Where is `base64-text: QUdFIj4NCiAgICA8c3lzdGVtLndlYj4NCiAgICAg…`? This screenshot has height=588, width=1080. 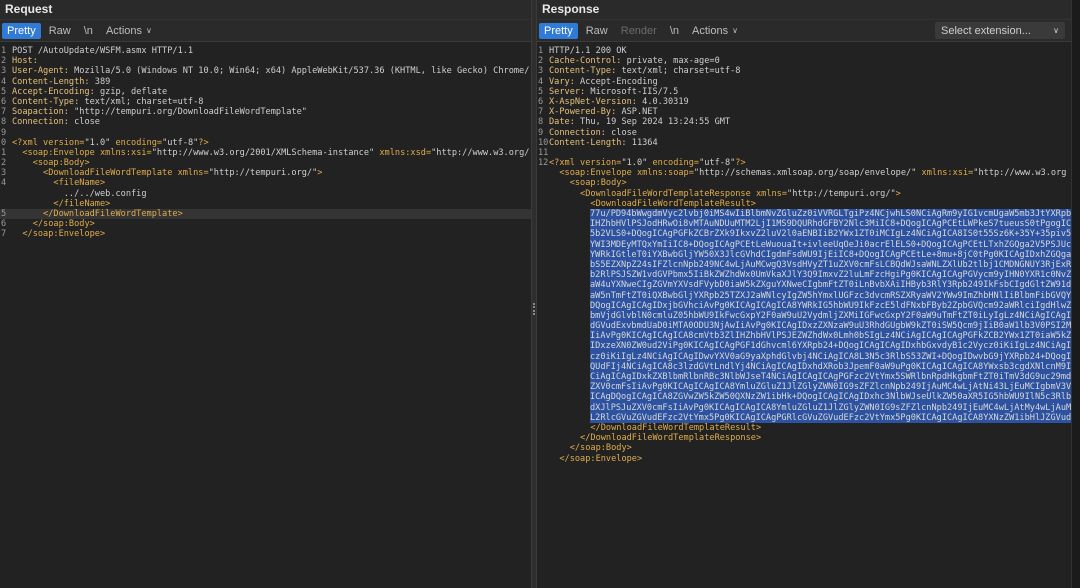
base64-text: QUdFIj4NCiAgICA8c3lzdGVtLndlYj4NCiAgICAg… is located at coordinates (830, 366).